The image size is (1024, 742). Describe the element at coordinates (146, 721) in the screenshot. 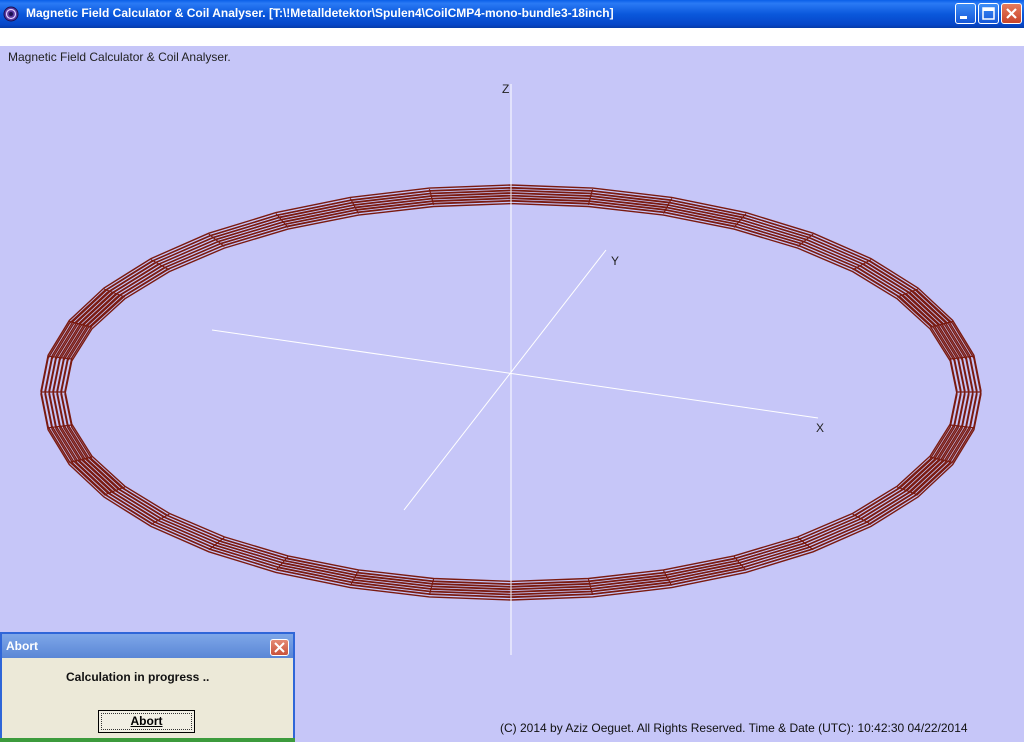

I see `abort-button: Abort` at that location.